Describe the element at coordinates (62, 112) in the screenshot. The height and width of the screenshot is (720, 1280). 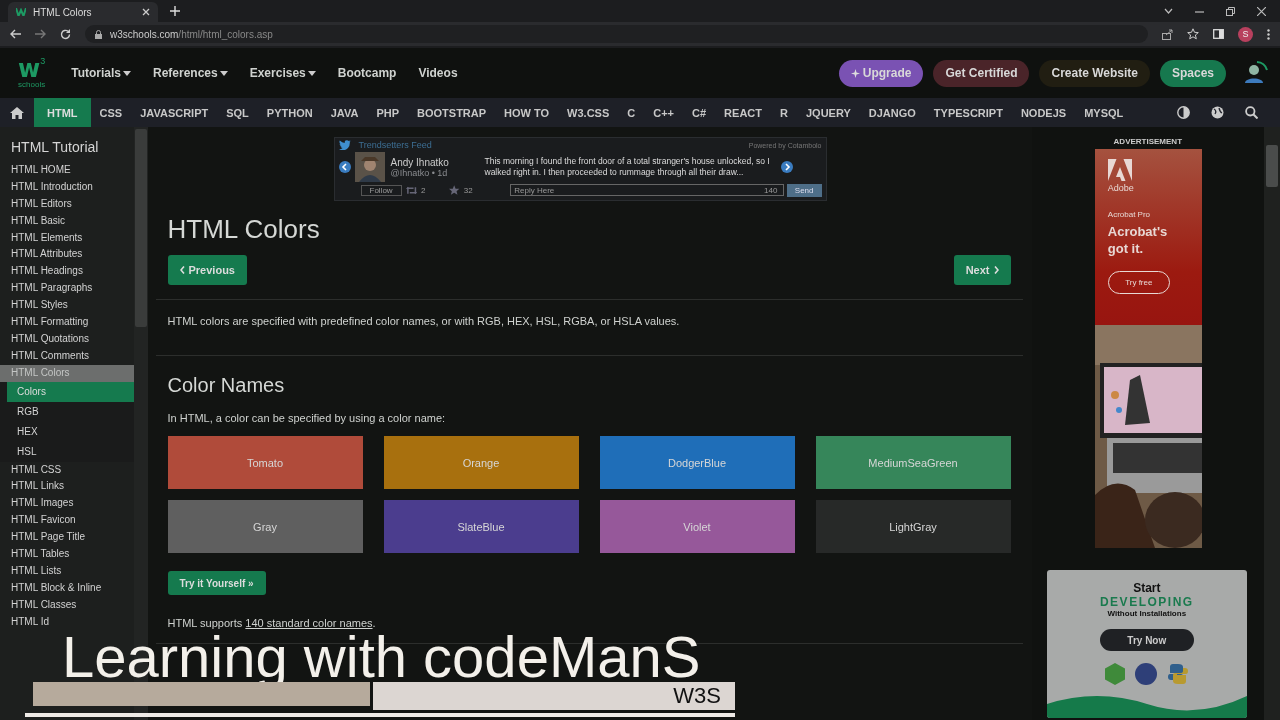
I see `nav-tab: HTML` at that location.